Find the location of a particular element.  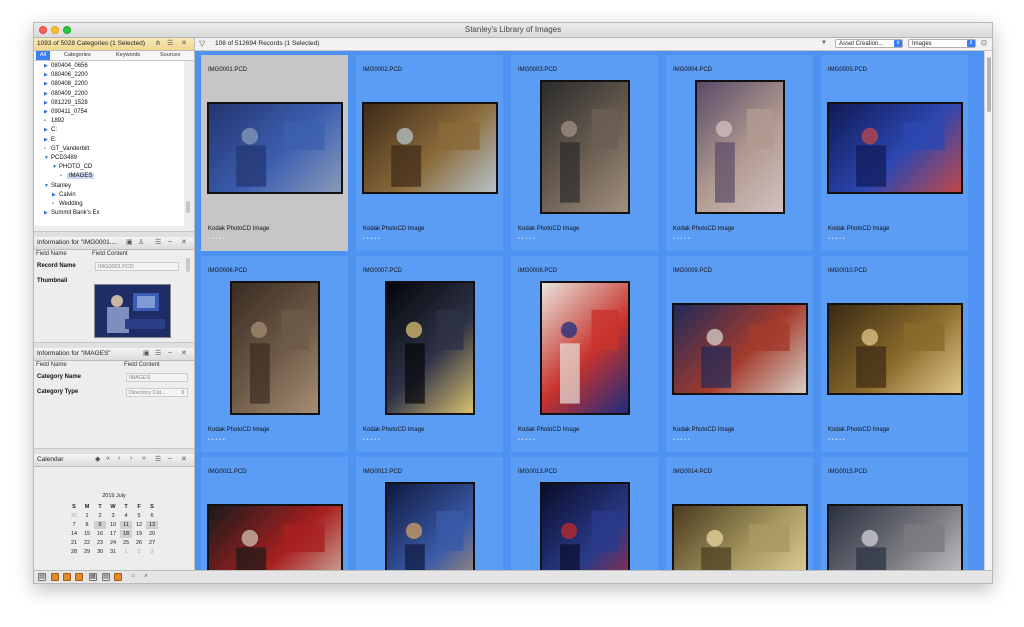

calendar-day: 5 is located at coordinates (139, 516).